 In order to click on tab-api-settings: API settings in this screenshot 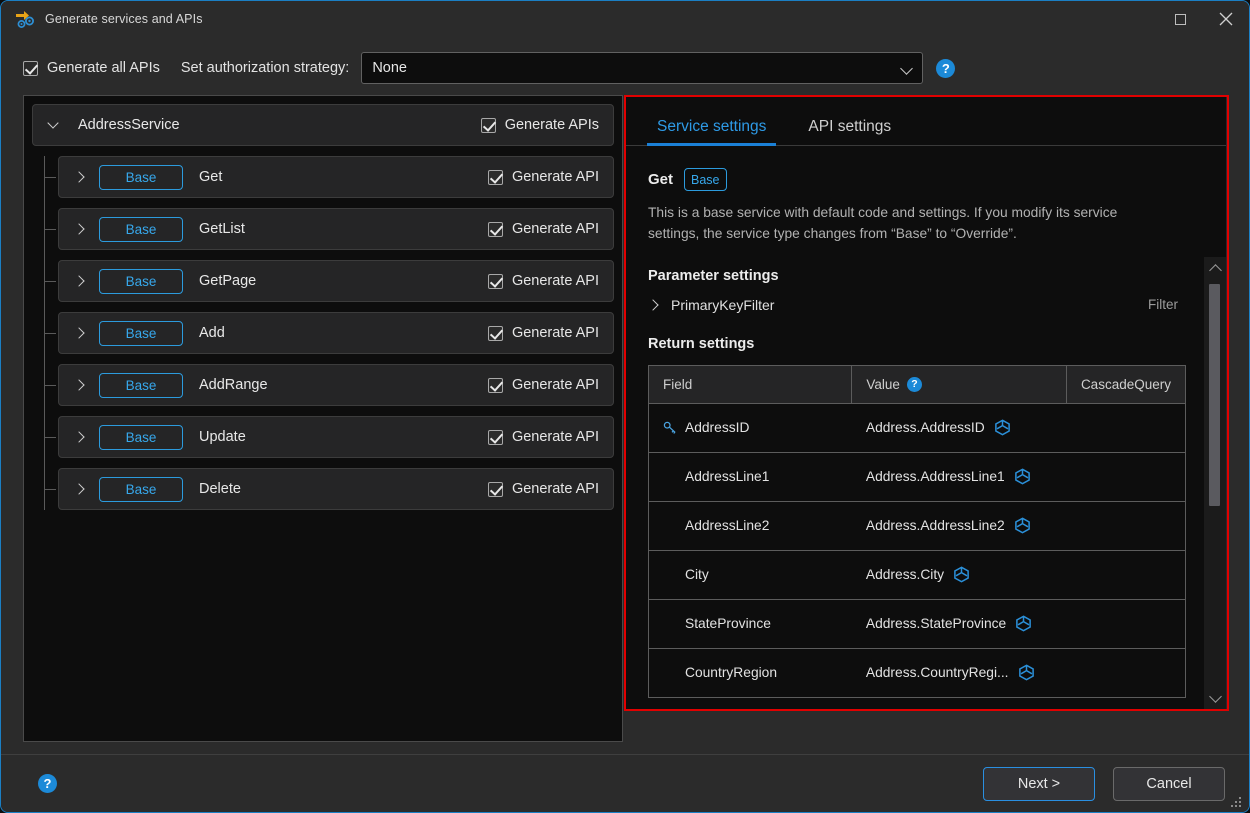, I will do `click(849, 131)`.